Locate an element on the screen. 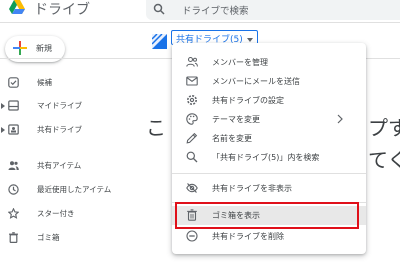  sidebar-item-shared-with-me: 共有アイテム is located at coordinates (65, 166).